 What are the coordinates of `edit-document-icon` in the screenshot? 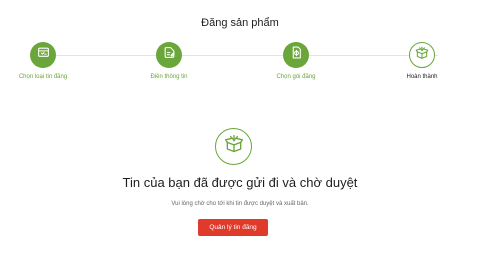 It's located at (169, 55).